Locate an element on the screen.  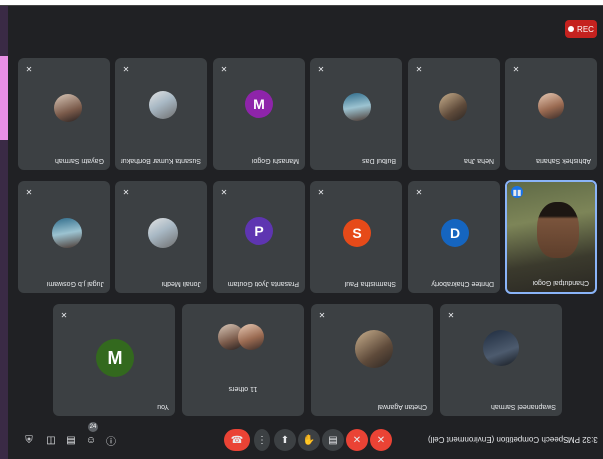
participant-tile: ✕ M Manashi Gogoi is located at coordinates (259, 114).